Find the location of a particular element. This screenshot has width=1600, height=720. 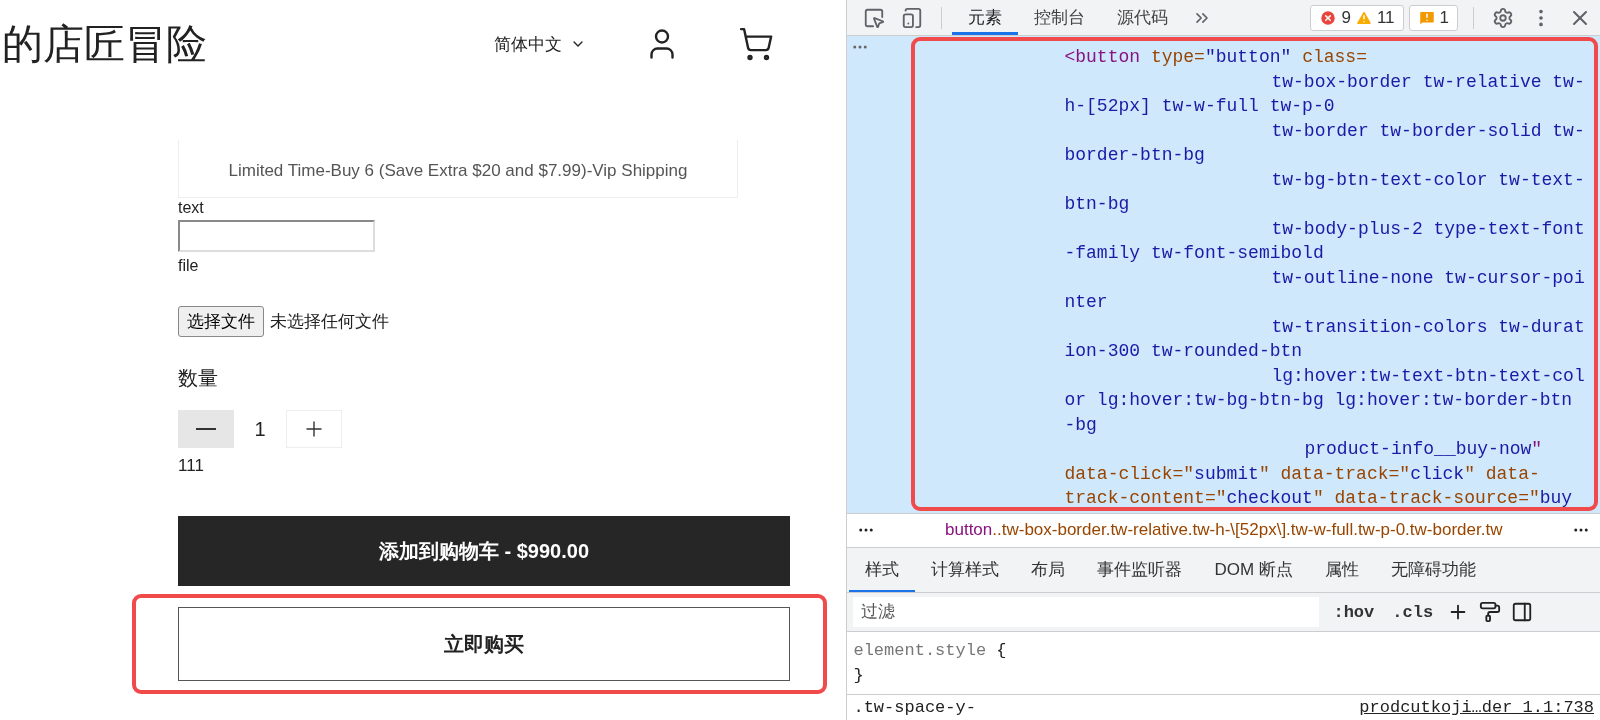

increase-button is located at coordinates (314, 429).